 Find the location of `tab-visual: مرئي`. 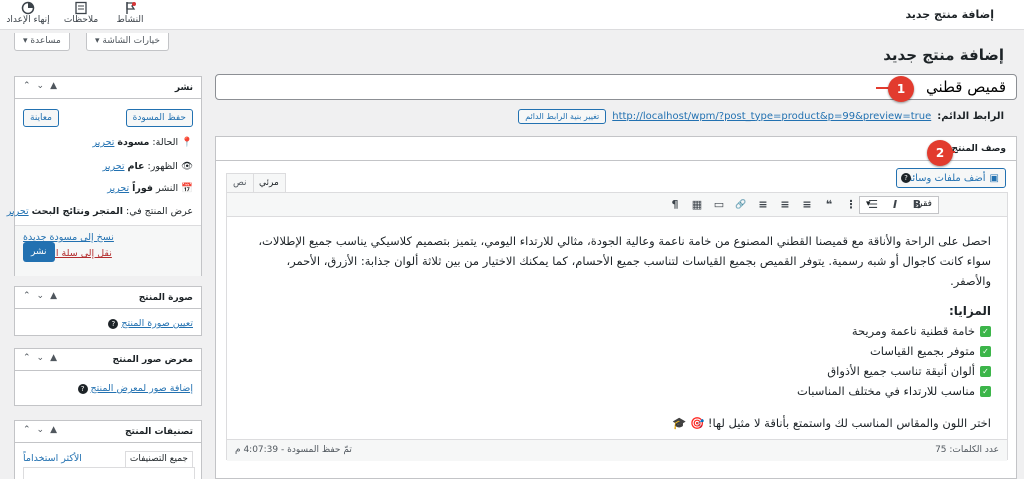

tab-visual: مرئي is located at coordinates (269, 183).